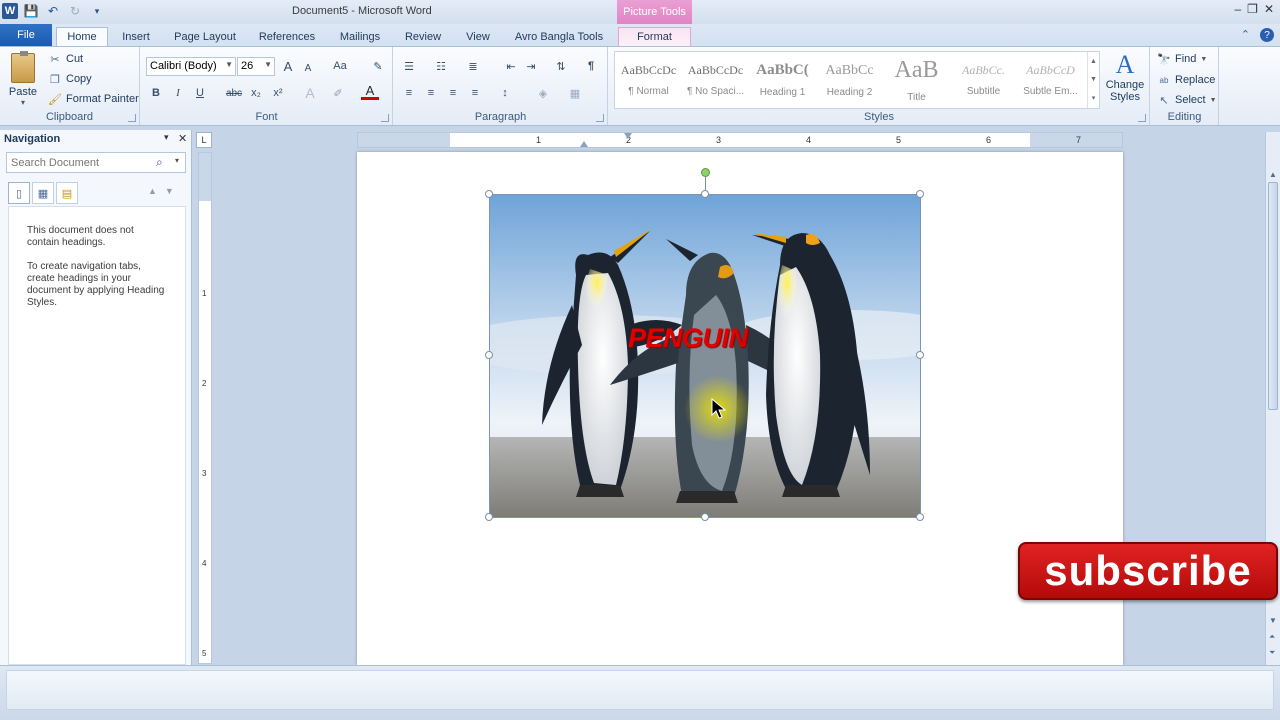 The image size is (1280, 720). I want to click on replace-button: ab Replace, so click(1186, 80).